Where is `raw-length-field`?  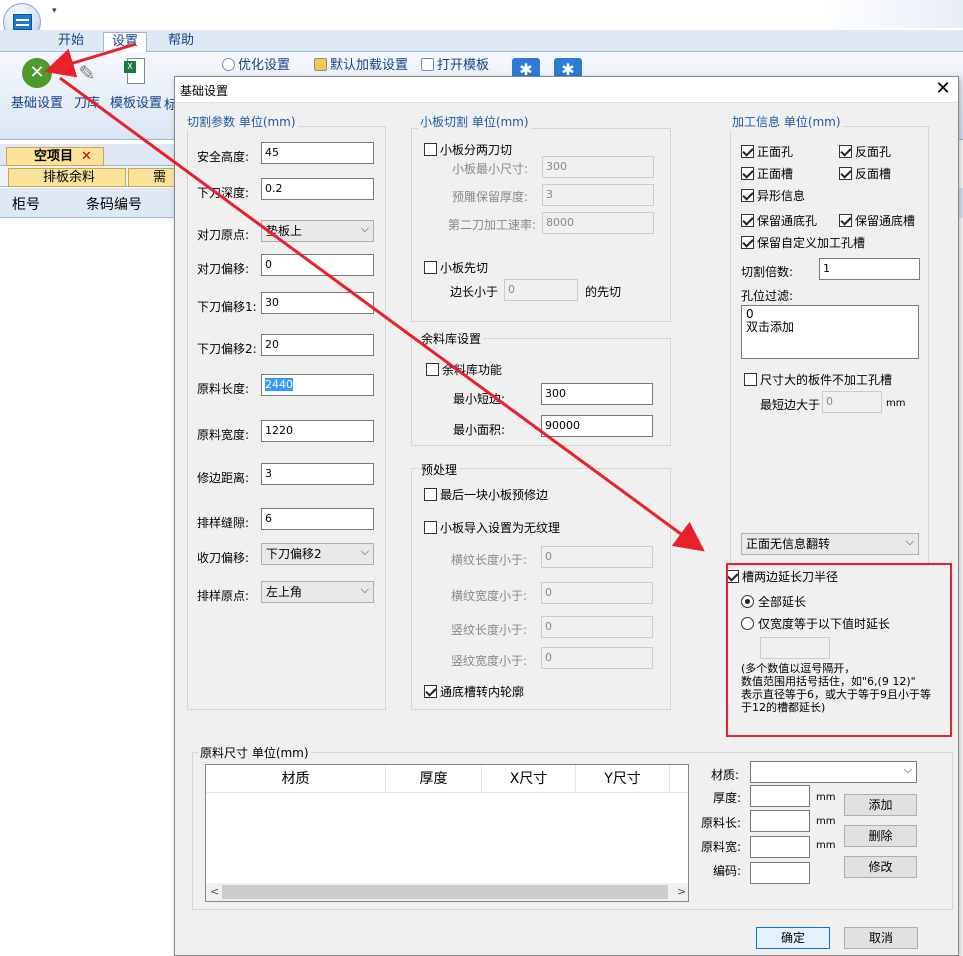
raw-length-field is located at coordinates (780, 821).